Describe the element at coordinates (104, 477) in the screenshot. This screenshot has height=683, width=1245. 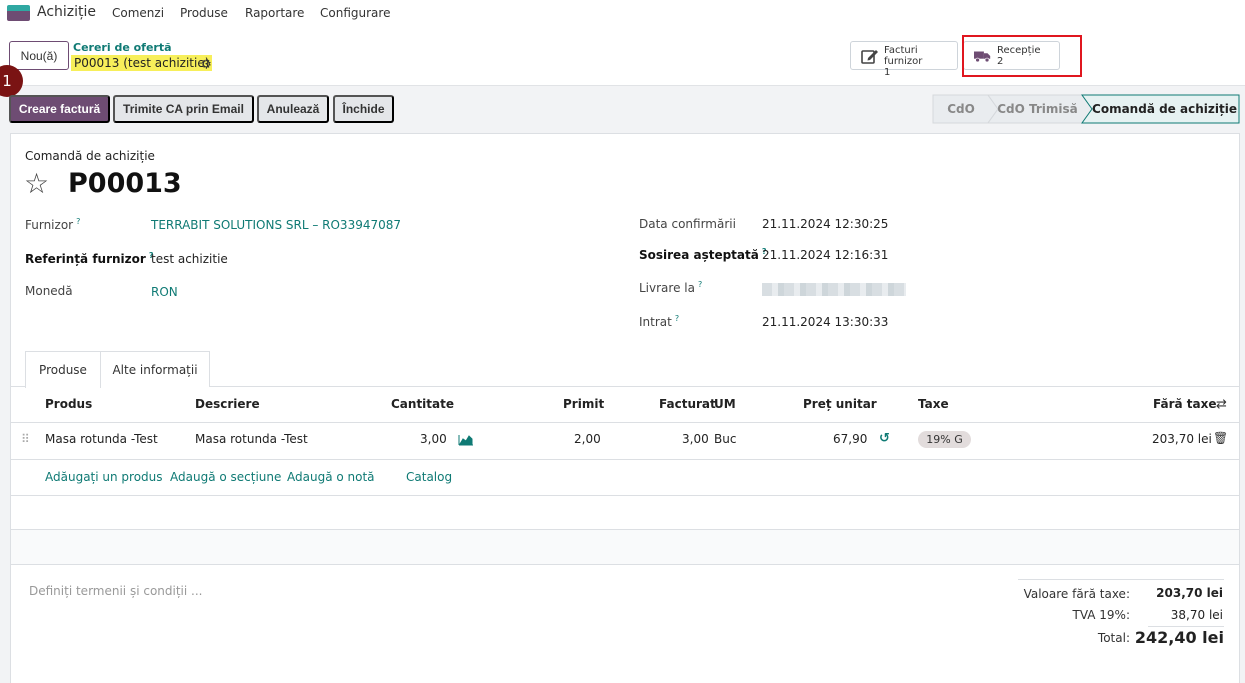
I see `add-product-link: Adăugați un produs` at that location.